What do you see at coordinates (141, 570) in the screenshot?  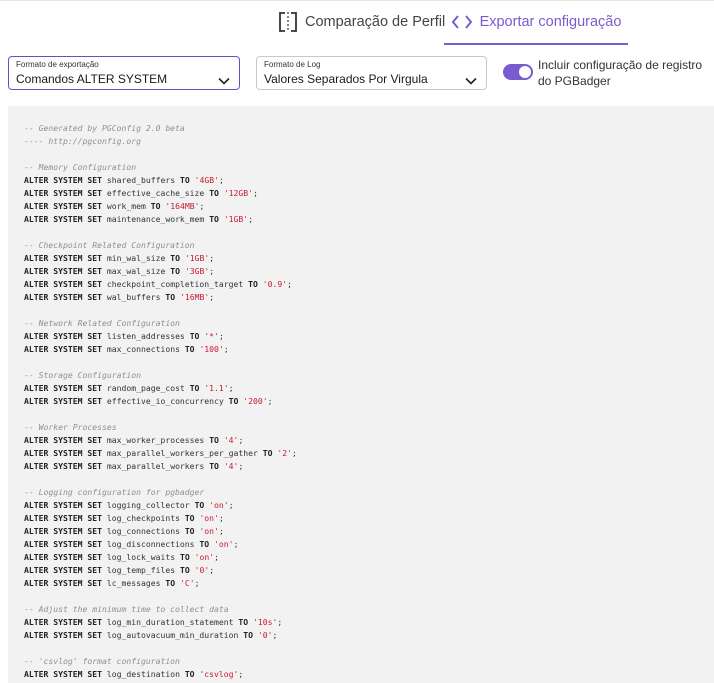 I see `sql-parameter: log_temp_files` at bounding box center [141, 570].